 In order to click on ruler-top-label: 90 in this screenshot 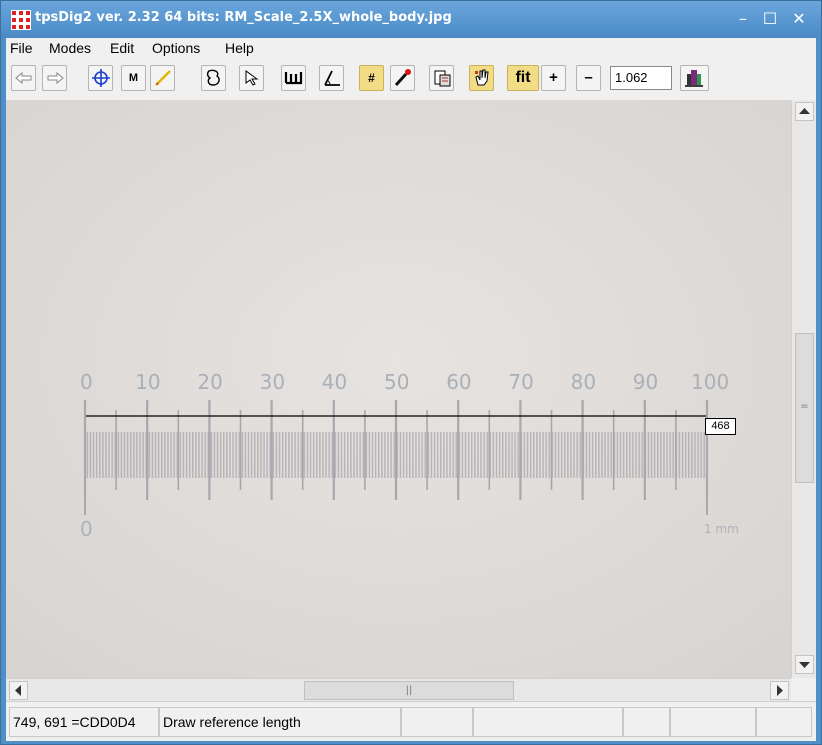, I will do `click(645, 382)`.